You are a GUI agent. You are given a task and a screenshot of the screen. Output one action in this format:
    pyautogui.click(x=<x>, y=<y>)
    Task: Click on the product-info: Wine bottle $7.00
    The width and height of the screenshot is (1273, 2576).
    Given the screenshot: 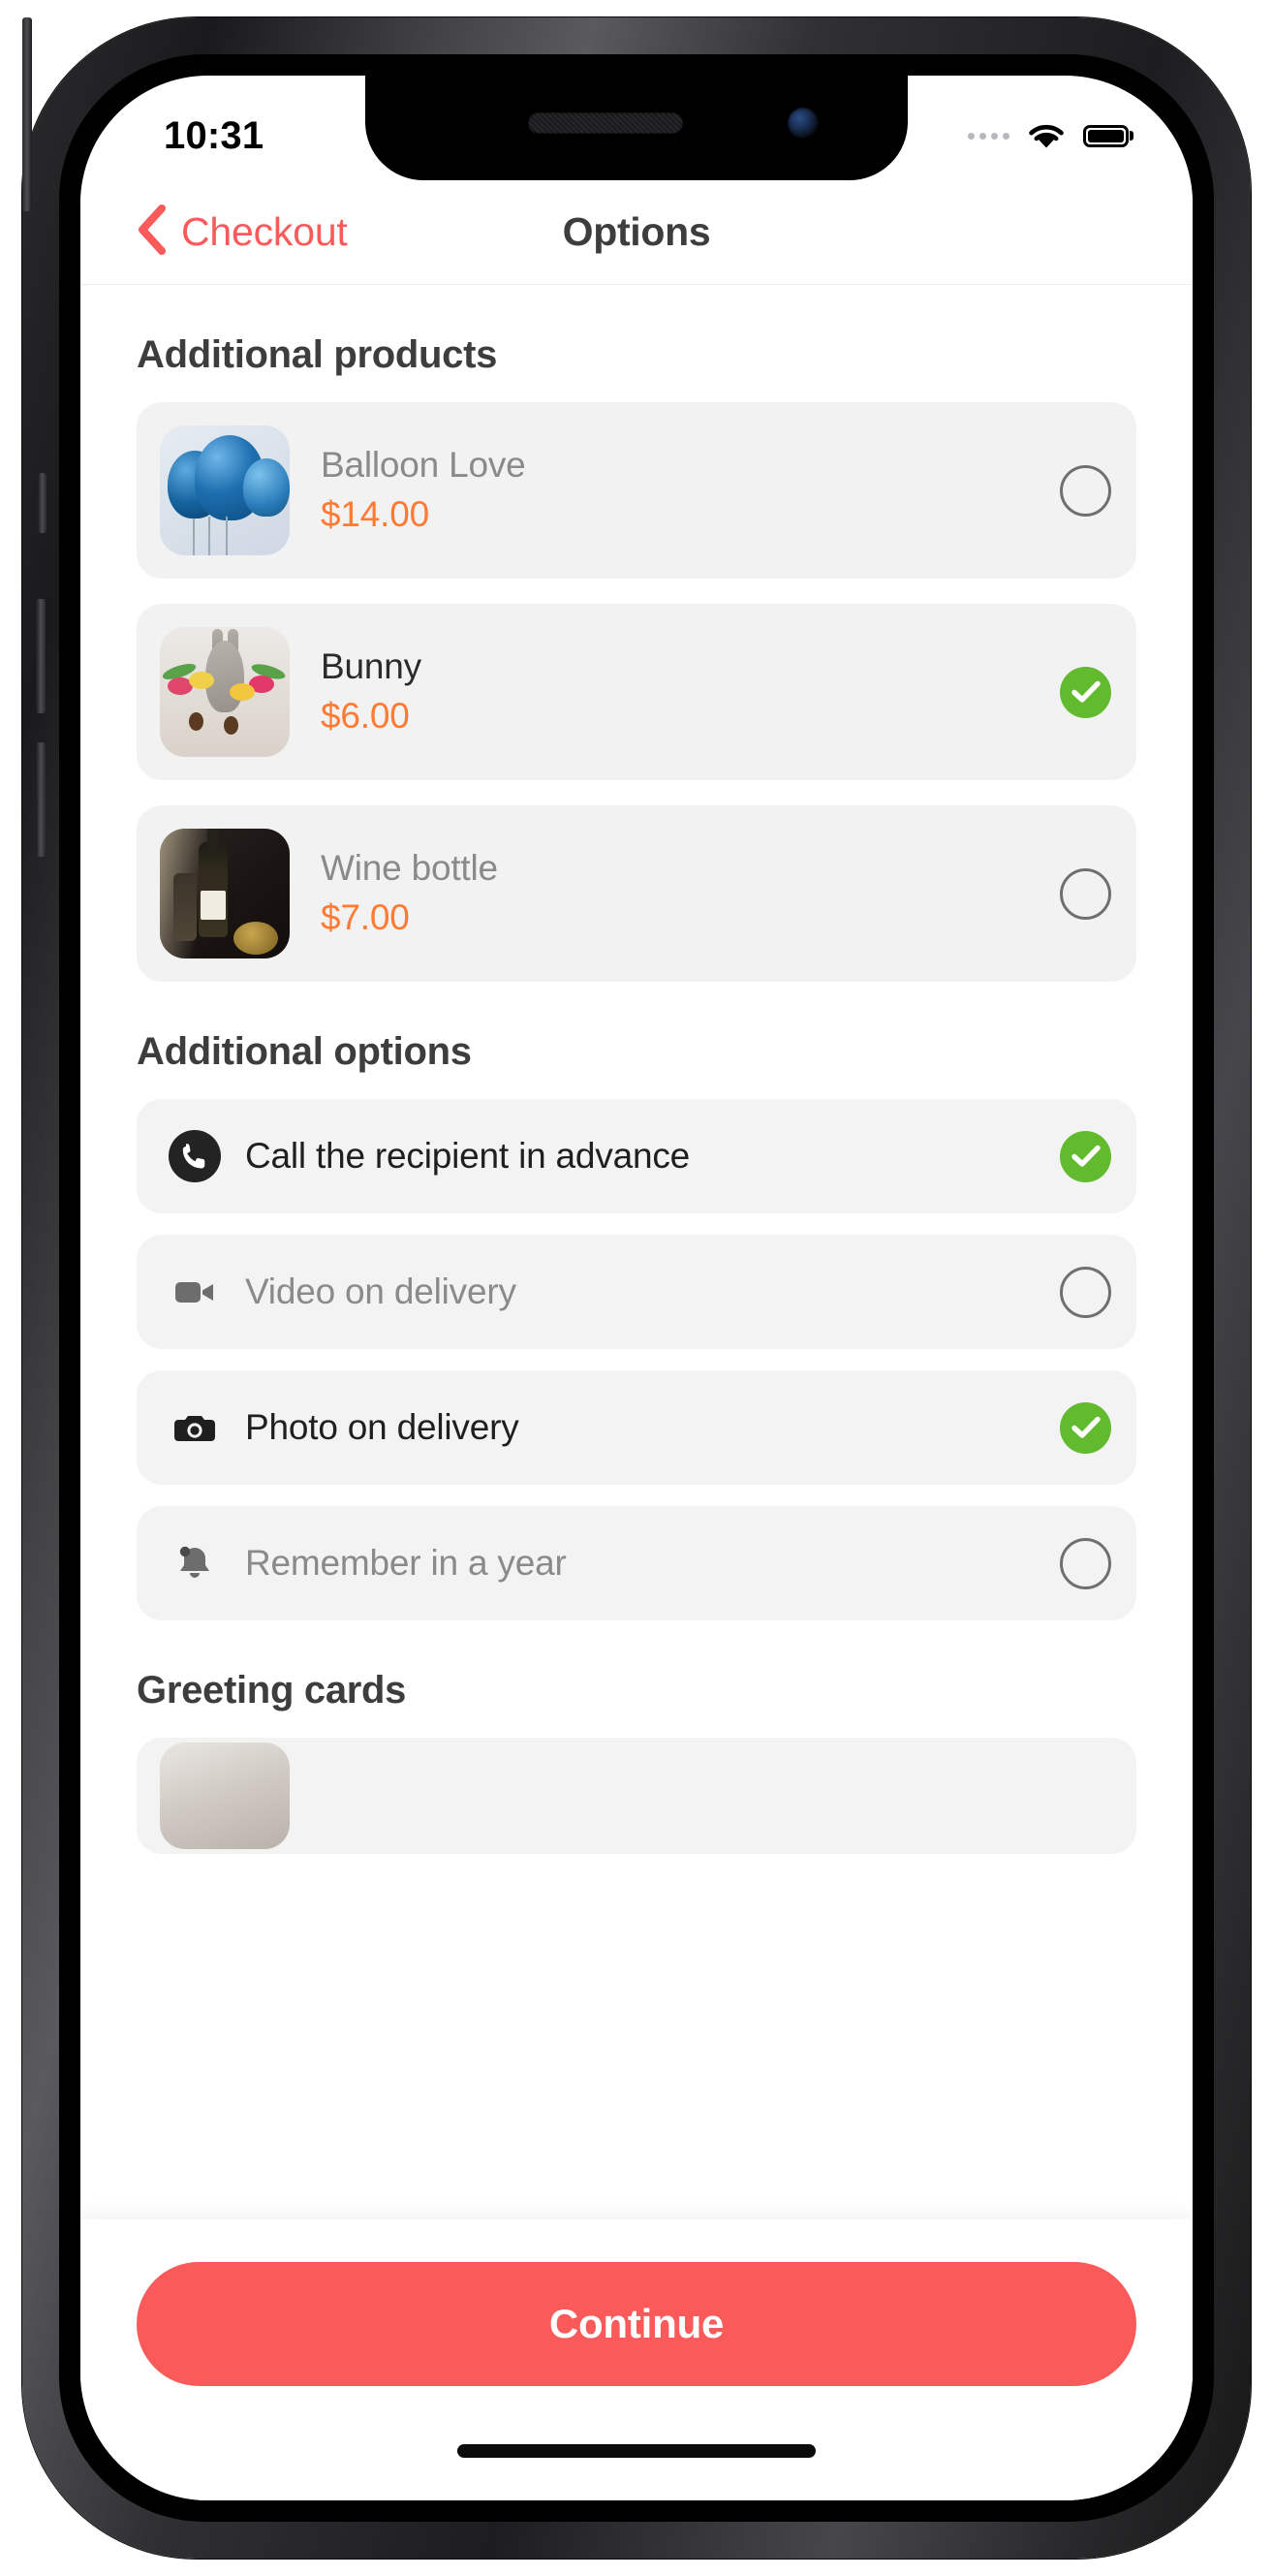 What is the action you would take?
    pyautogui.click(x=690, y=893)
    